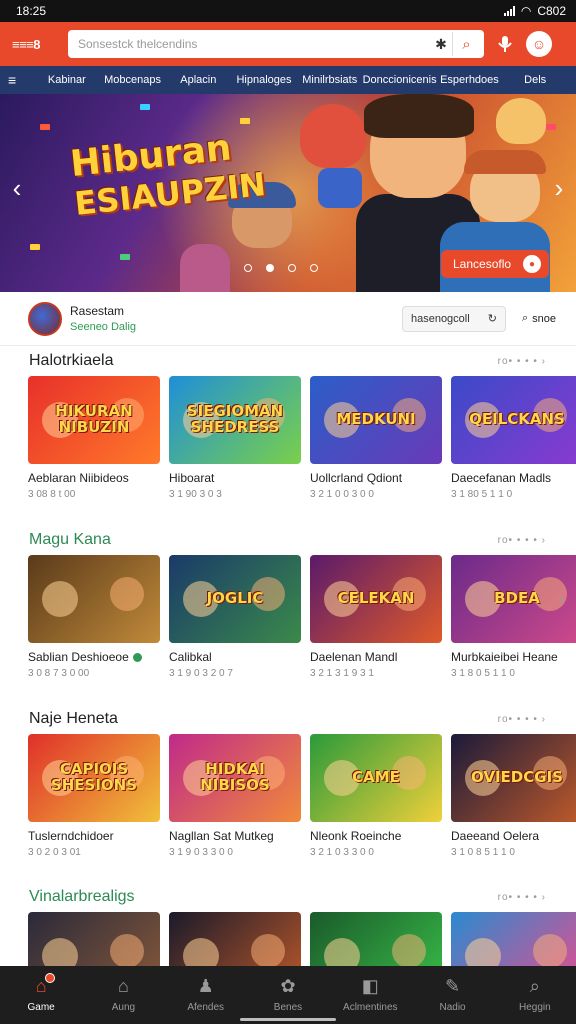 This screenshot has width=576, height=1024. Describe the element at coordinates (201, 852) in the screenshot. I see `game-meta: 3 1 9 0 3 3 0 0` at that location.